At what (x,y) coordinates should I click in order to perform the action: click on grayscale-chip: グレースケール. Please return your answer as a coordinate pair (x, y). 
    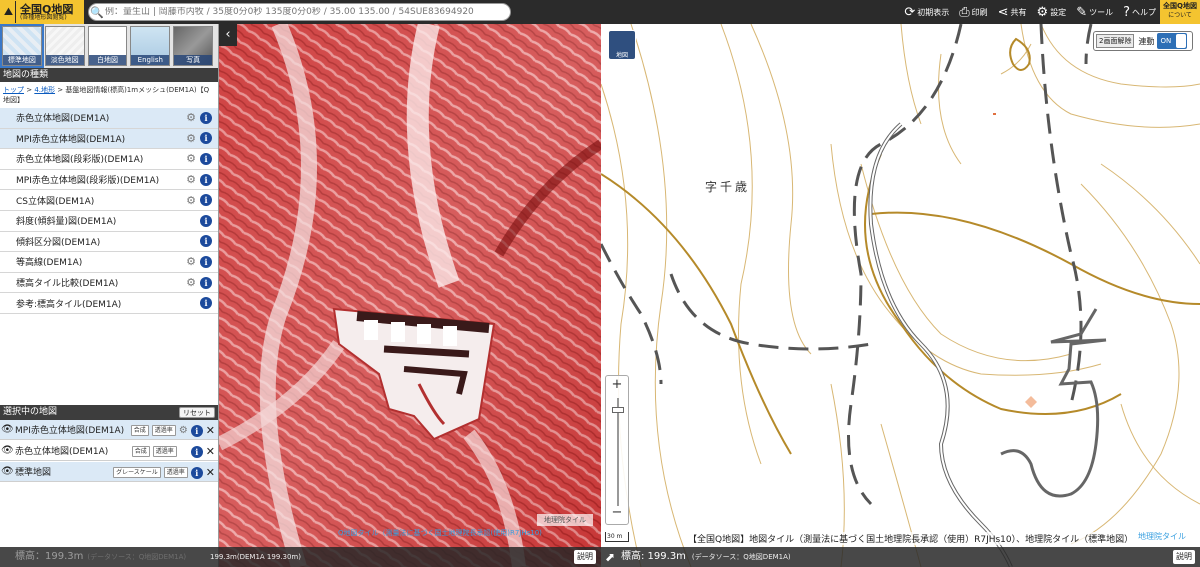
    Looking at the image, I should click on (137, 472).